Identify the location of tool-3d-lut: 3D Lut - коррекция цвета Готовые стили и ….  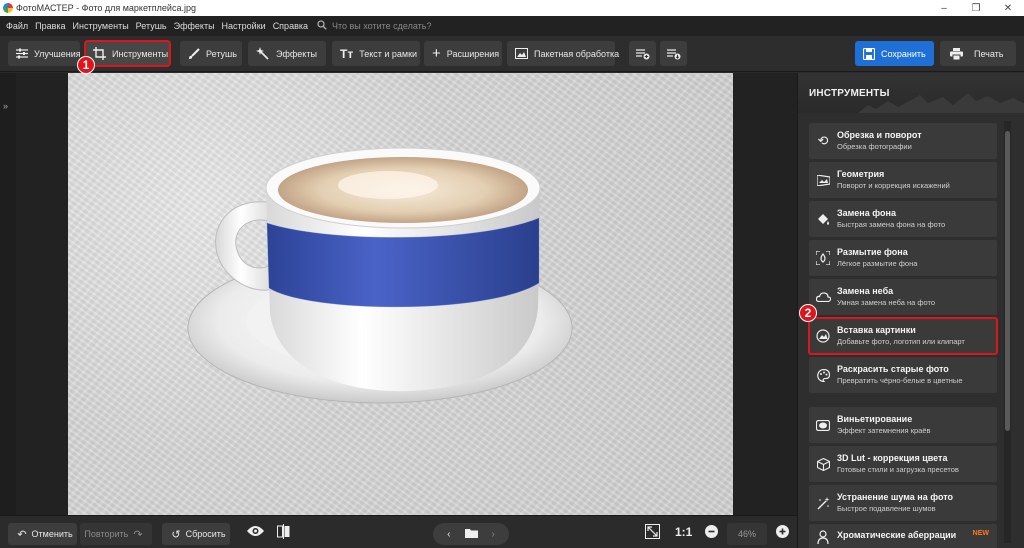
(903, 464).